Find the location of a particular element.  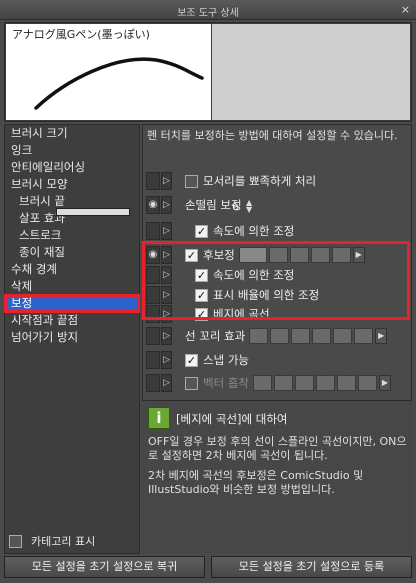

window-title: 보조 도구 상세 is located at coordinates (208, 13).